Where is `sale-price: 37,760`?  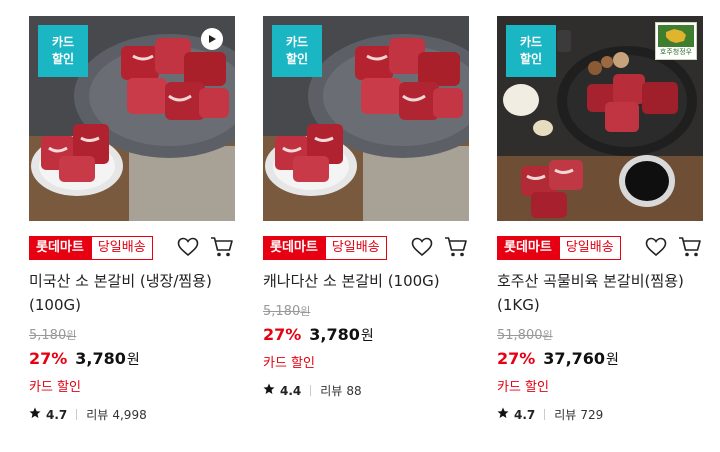
sale-price: 37,760 is located at coordinates (574, 358).